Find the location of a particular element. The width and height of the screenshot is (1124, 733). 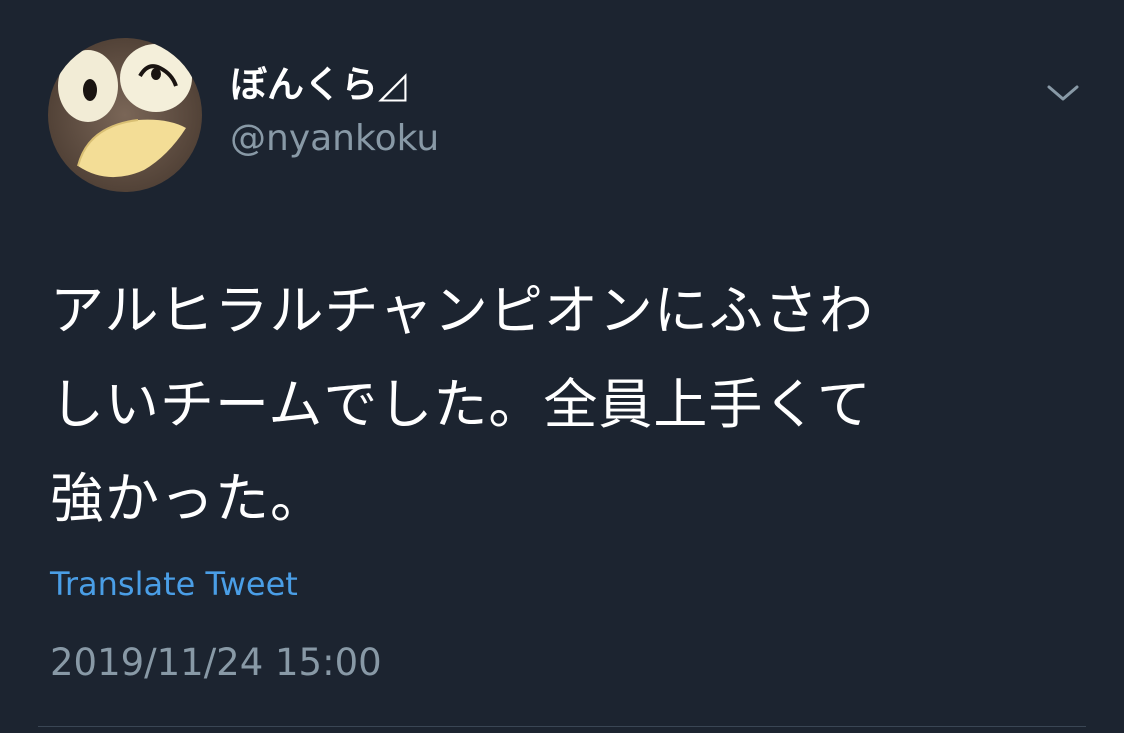

translate-tweet-link: Translate Tweet is located at coordinates (174, 584).